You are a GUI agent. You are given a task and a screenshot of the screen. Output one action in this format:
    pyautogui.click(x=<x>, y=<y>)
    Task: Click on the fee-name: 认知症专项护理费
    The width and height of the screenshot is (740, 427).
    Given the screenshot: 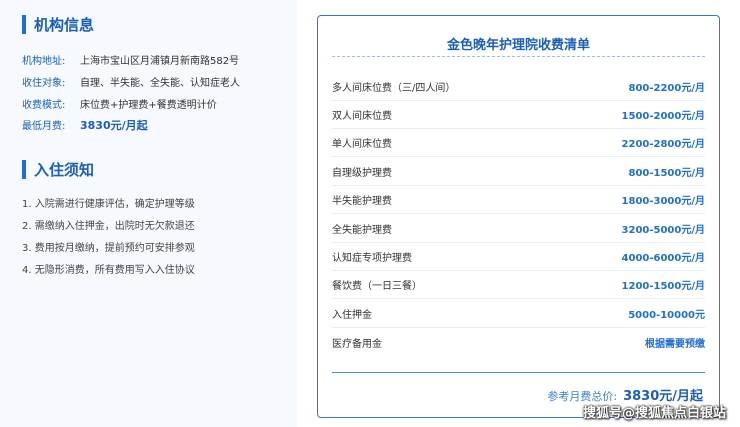 What is the action you would take?
    pyautogui.click(x=372, y=258)
    